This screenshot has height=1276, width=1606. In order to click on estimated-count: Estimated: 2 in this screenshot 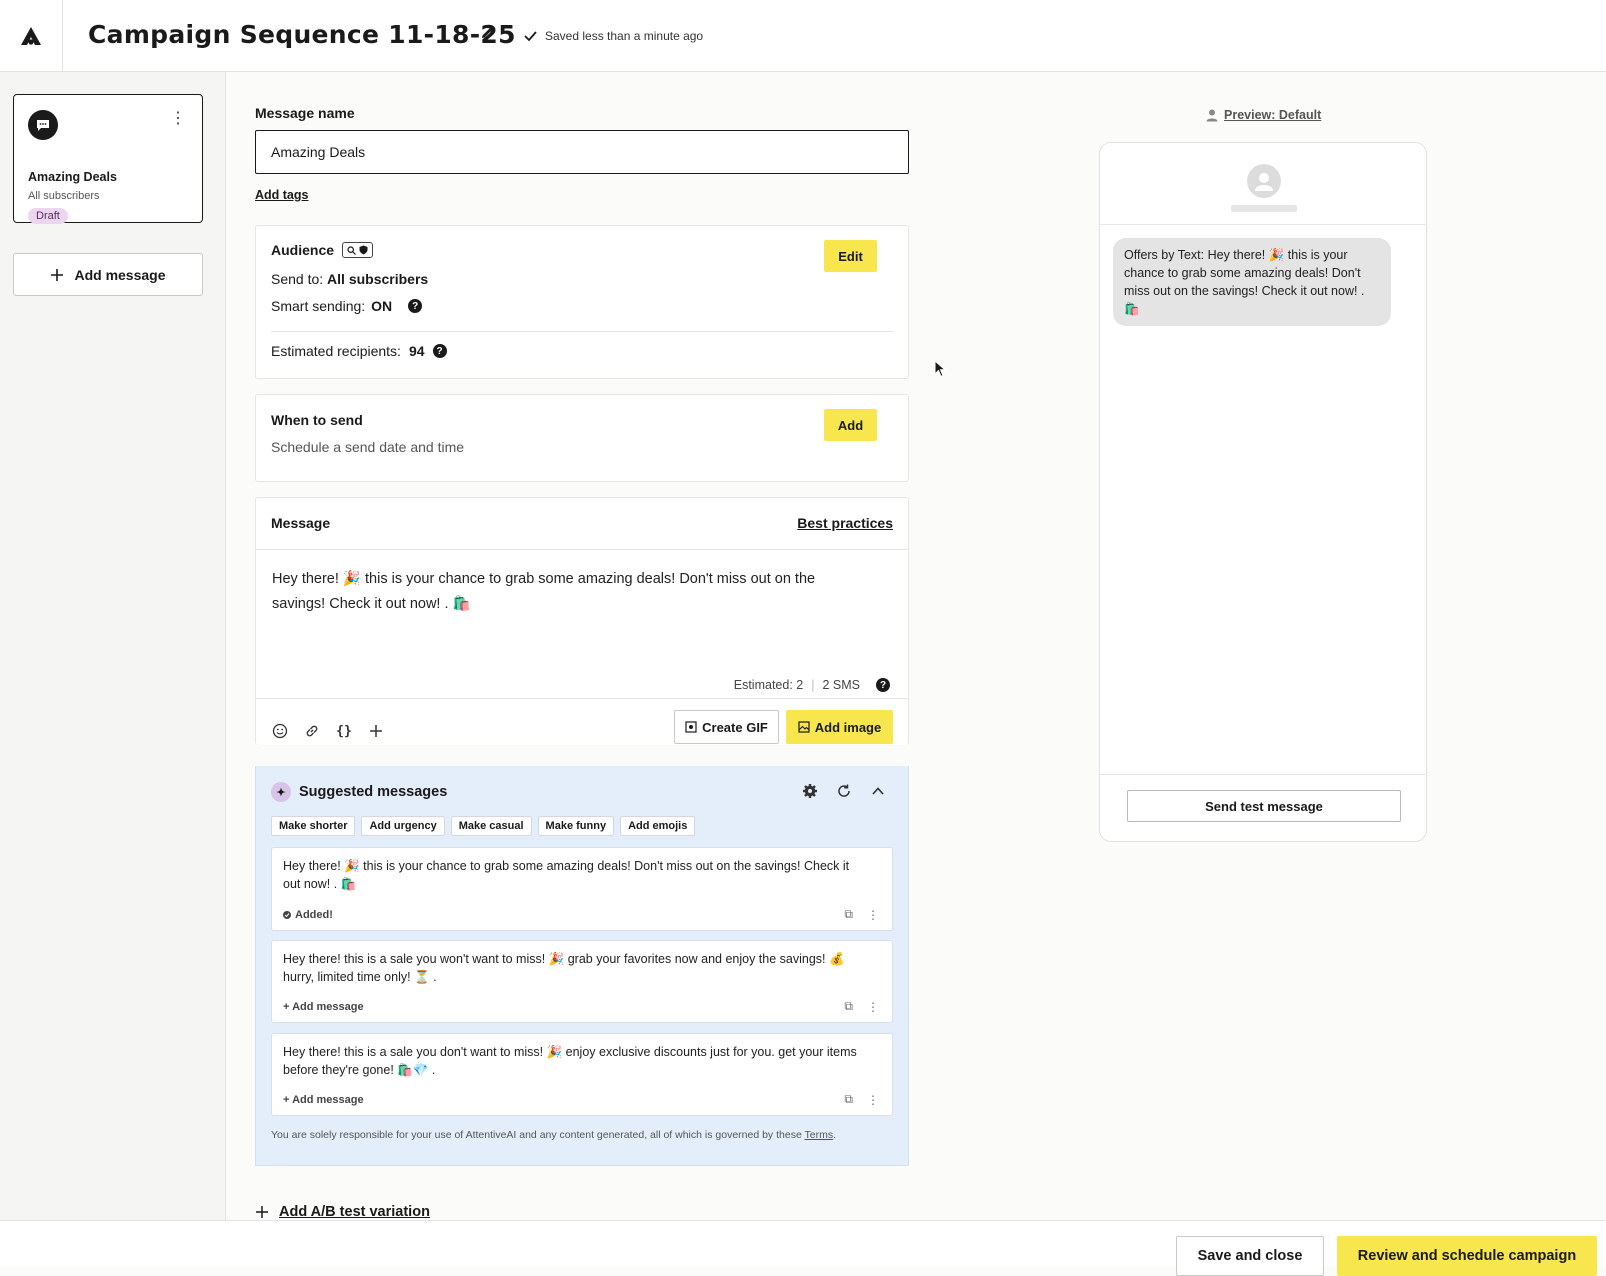, I will do `click(768, 685)`.